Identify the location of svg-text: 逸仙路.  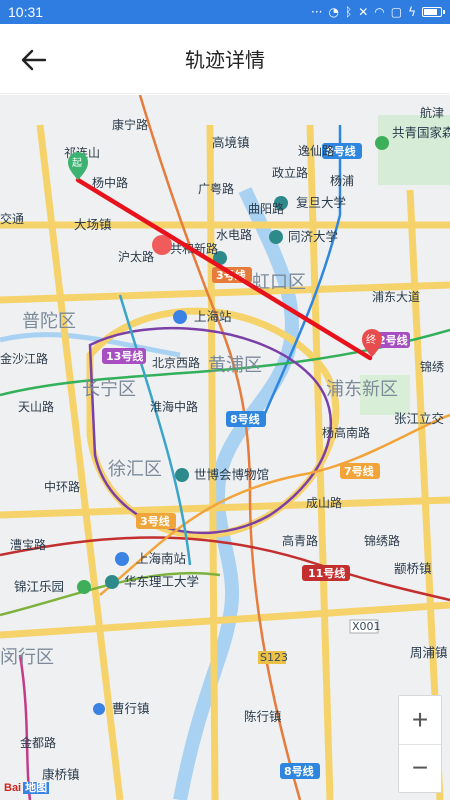
(316, 150).